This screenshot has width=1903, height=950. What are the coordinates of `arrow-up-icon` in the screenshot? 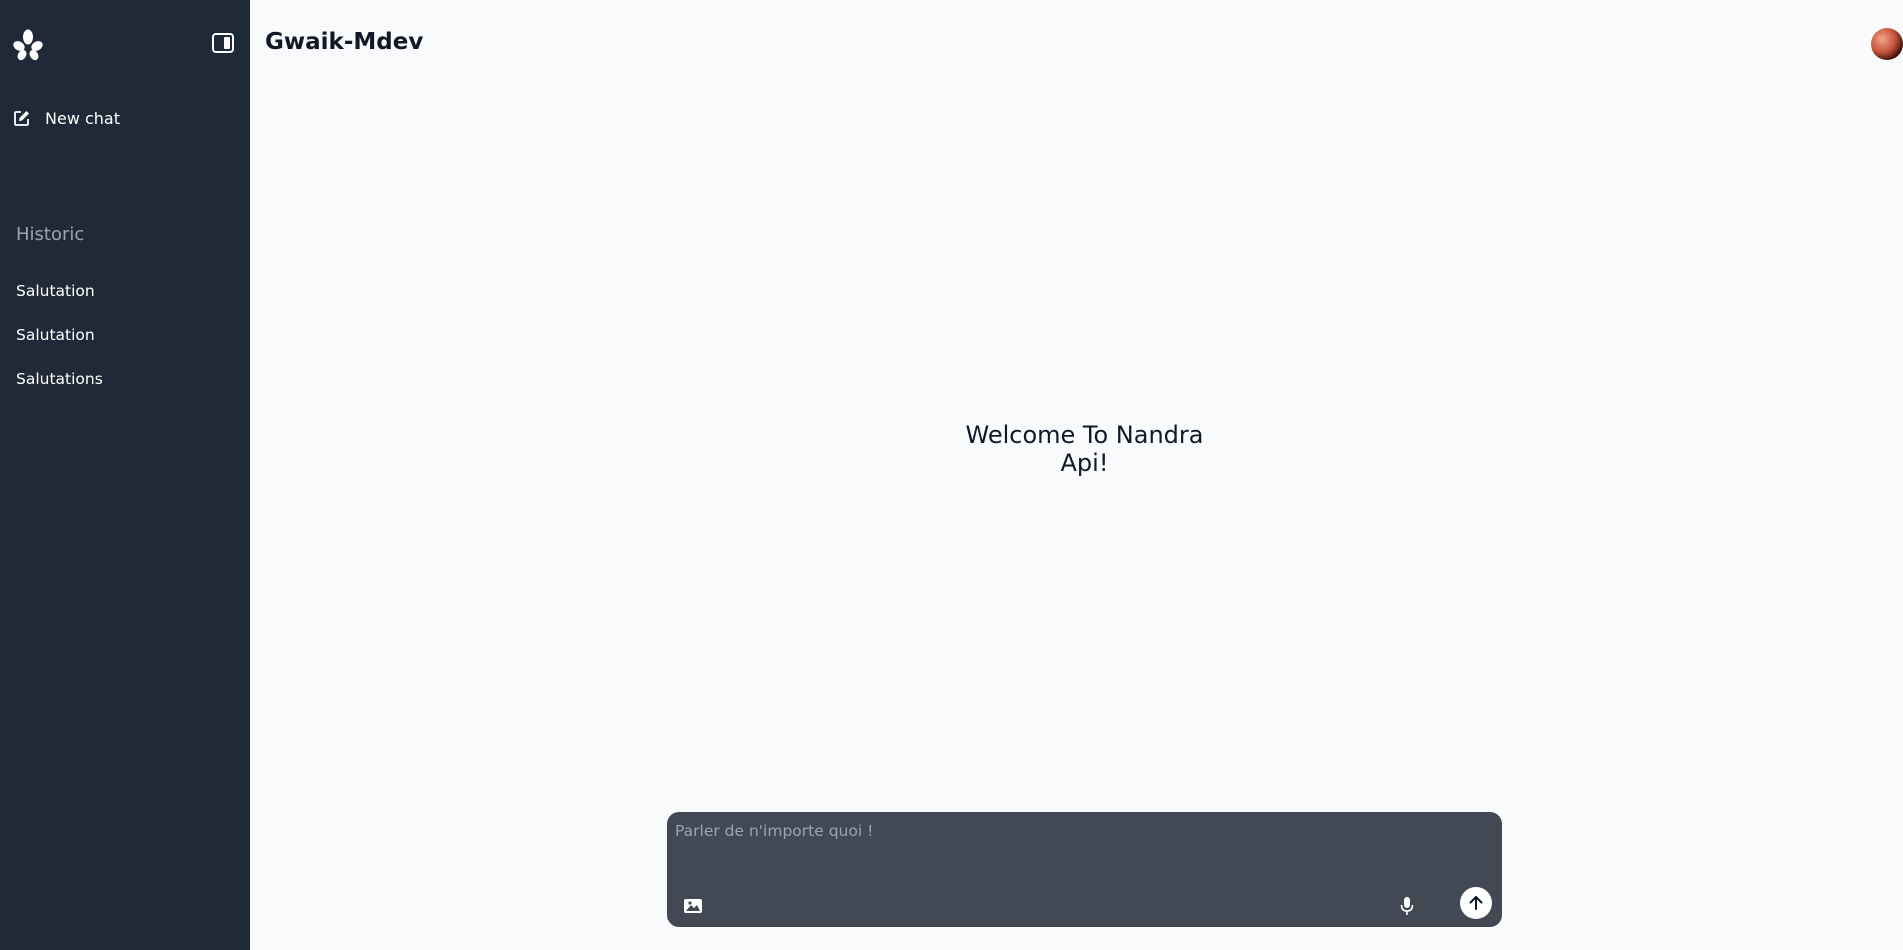 It's located at (1476, 903).